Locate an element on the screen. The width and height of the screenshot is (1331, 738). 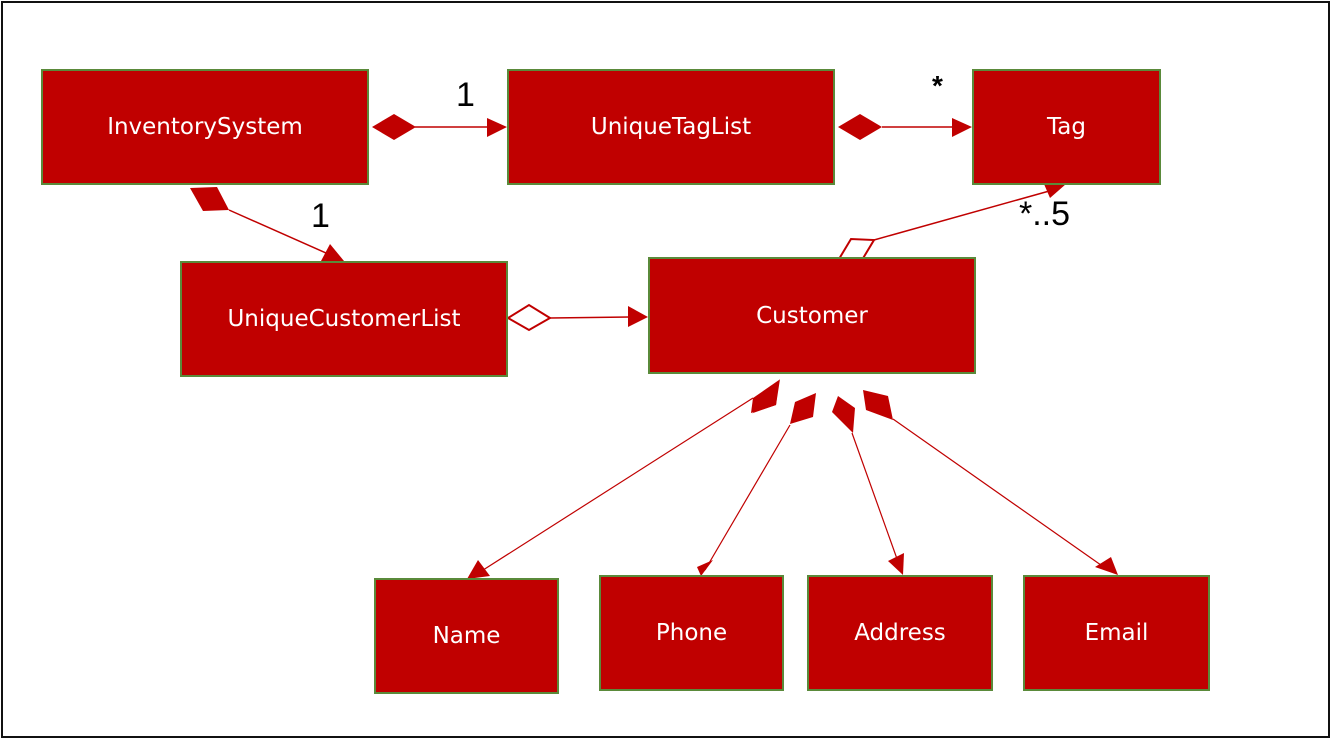
class-name: UniqueCustomerList is located at coordinates (344, 319).